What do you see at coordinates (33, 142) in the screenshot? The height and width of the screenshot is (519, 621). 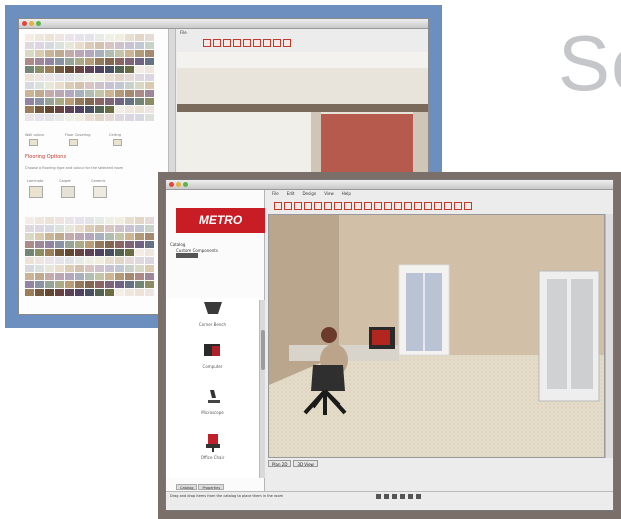 I see `wall-option-box` at bounding box center [33, 142].